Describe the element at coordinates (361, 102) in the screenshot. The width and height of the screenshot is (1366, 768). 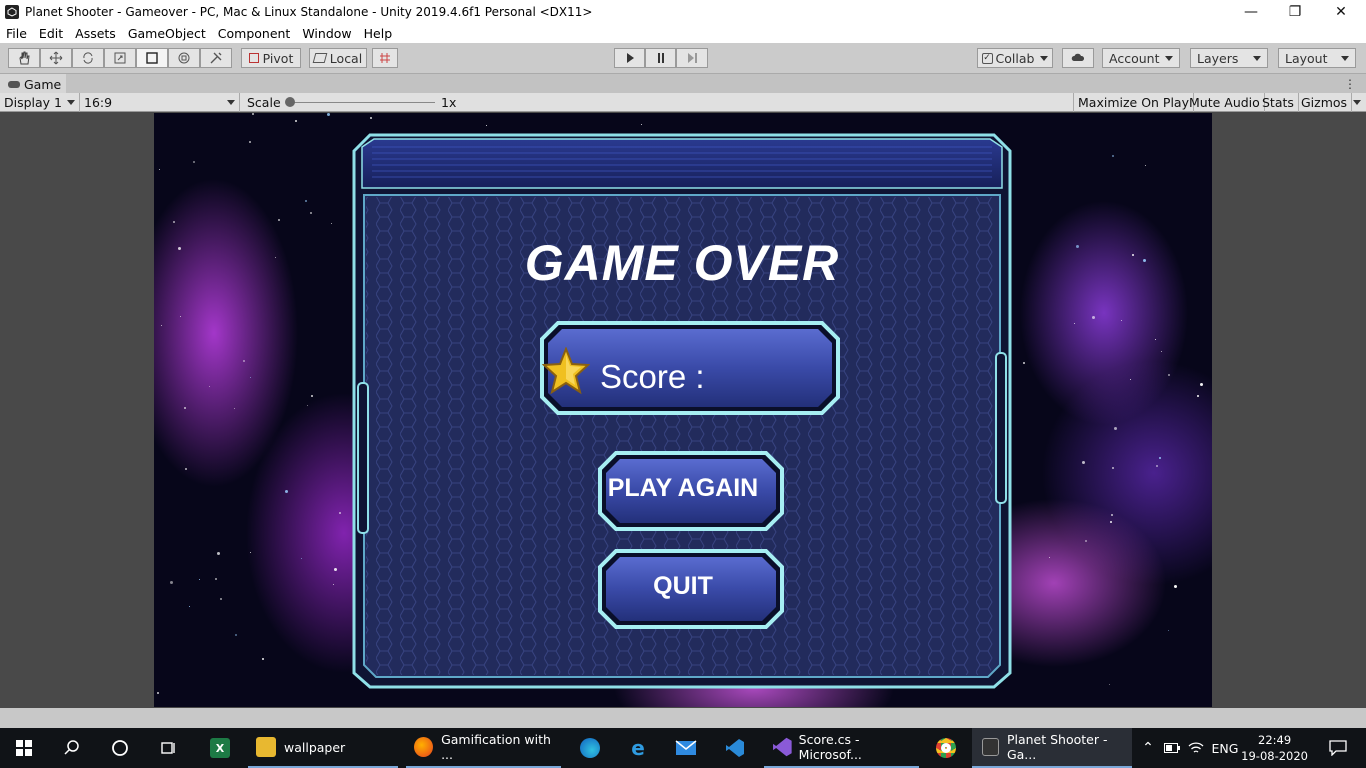
I see `scale-slider-track` at that location.